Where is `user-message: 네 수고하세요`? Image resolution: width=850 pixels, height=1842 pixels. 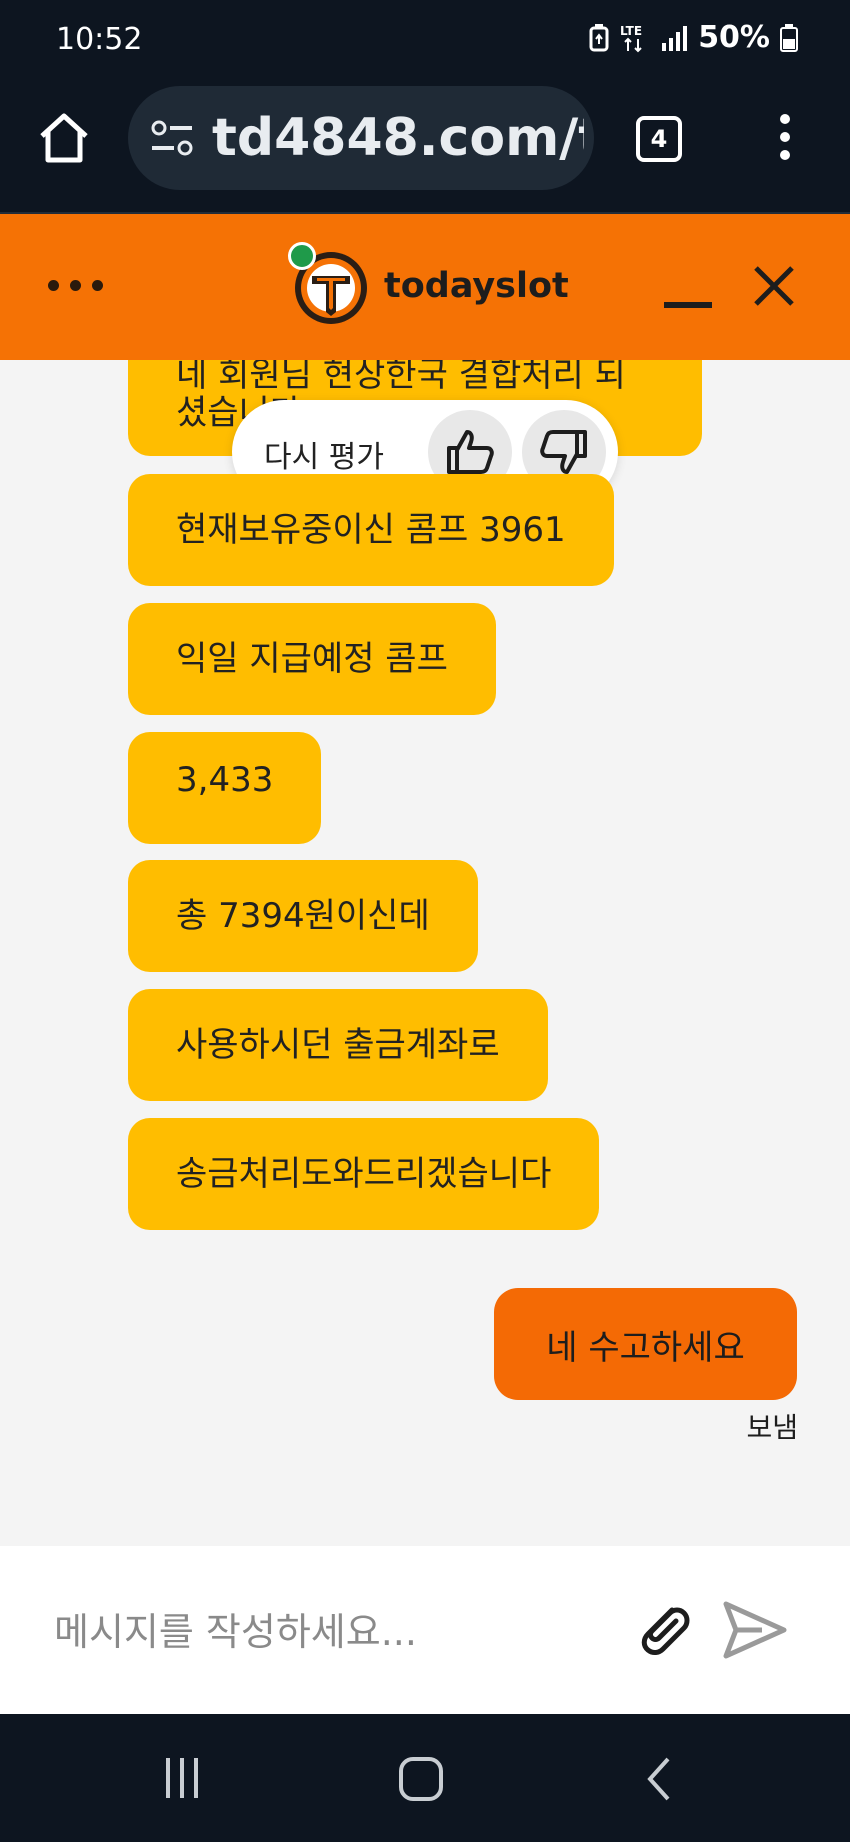 user-message: 네 수고하세요 is located at coordinates (645, 1344).